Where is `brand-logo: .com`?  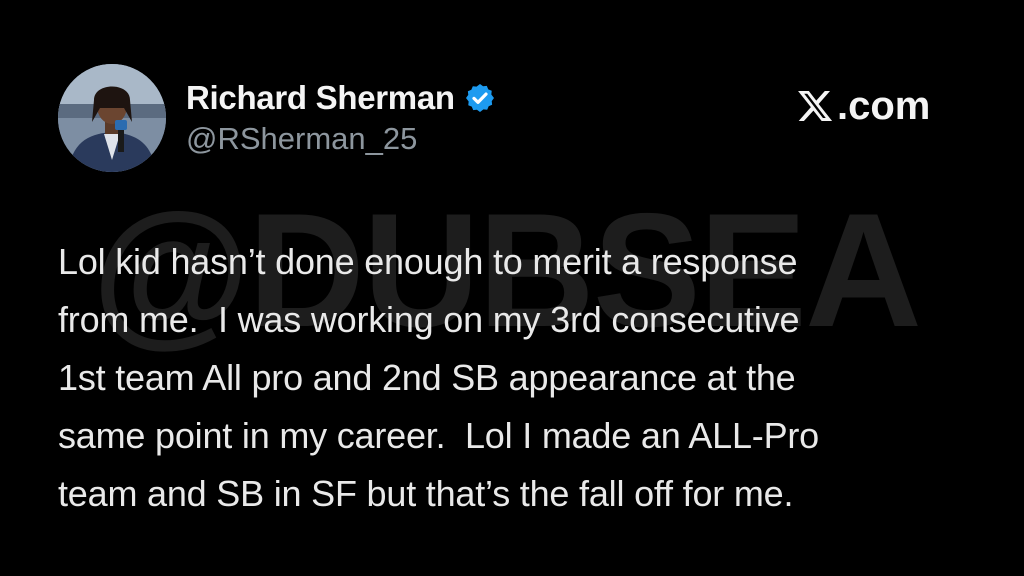 brand-logo: .com is located at coordinates (863, 106).